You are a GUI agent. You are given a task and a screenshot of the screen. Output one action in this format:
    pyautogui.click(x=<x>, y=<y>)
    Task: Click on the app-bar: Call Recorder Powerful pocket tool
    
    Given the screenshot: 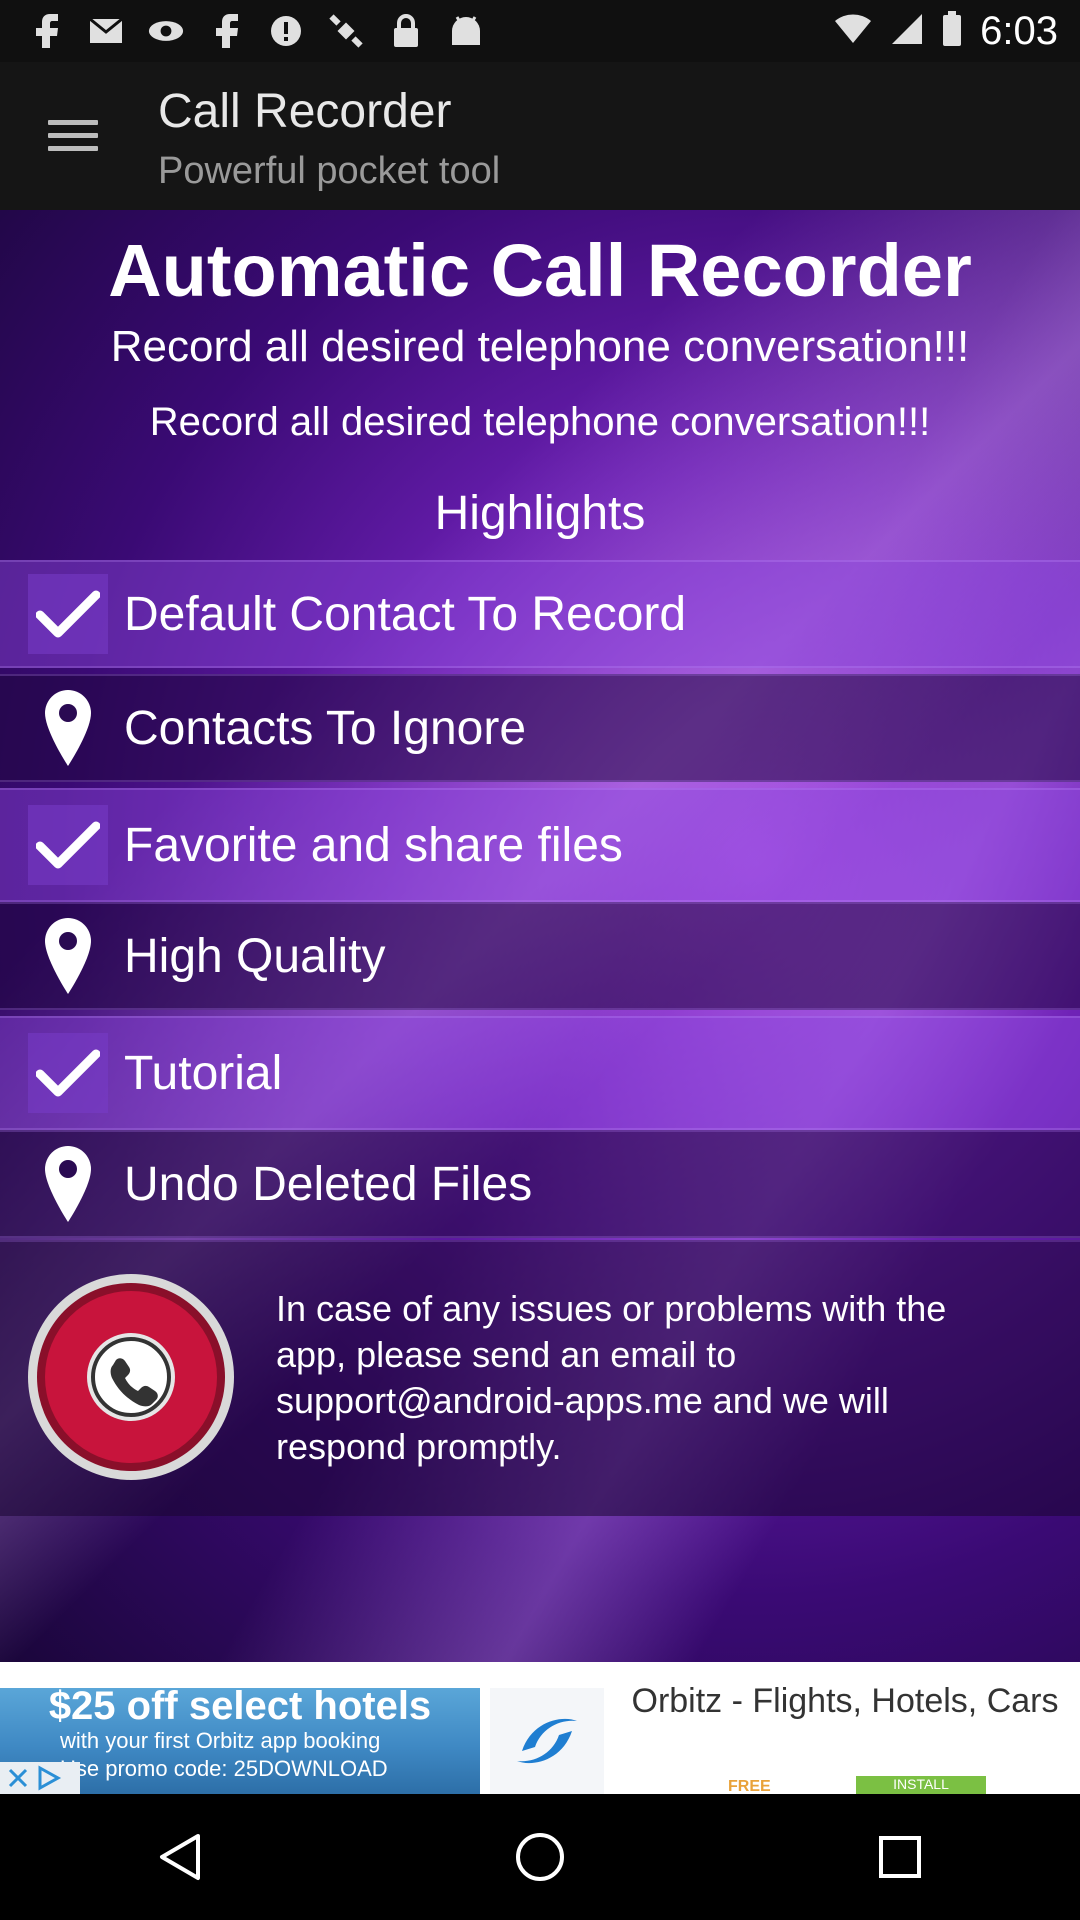 What is the action you would take?
    pyautogui.click(x=540, y=136)
    